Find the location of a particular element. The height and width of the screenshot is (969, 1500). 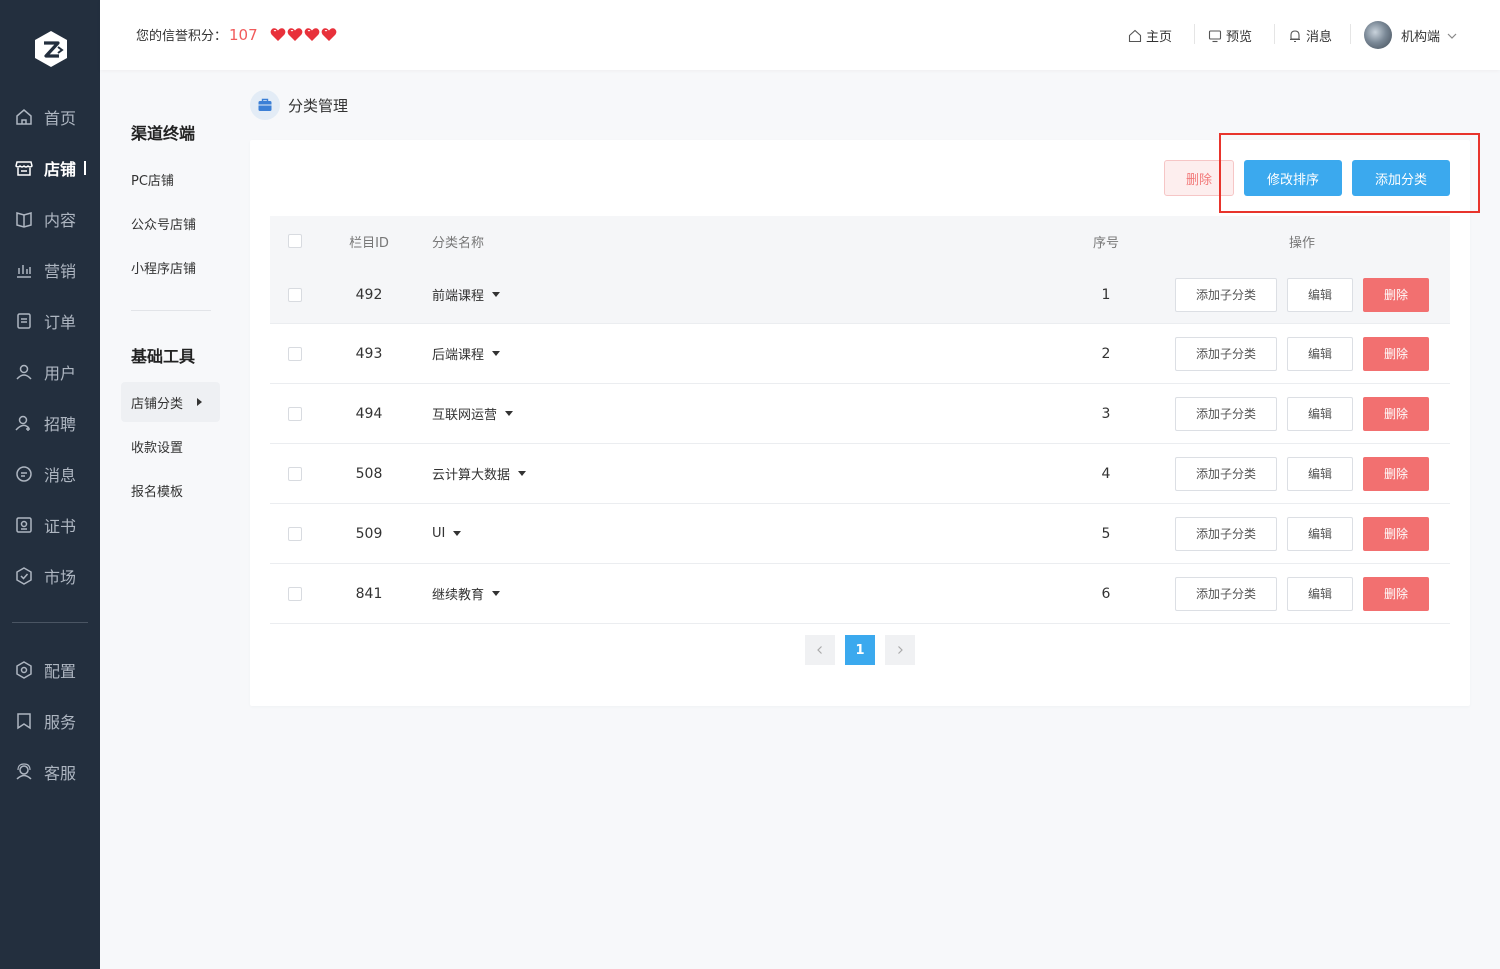

preview-link: 预览 is located at coordinates (1230, 35).